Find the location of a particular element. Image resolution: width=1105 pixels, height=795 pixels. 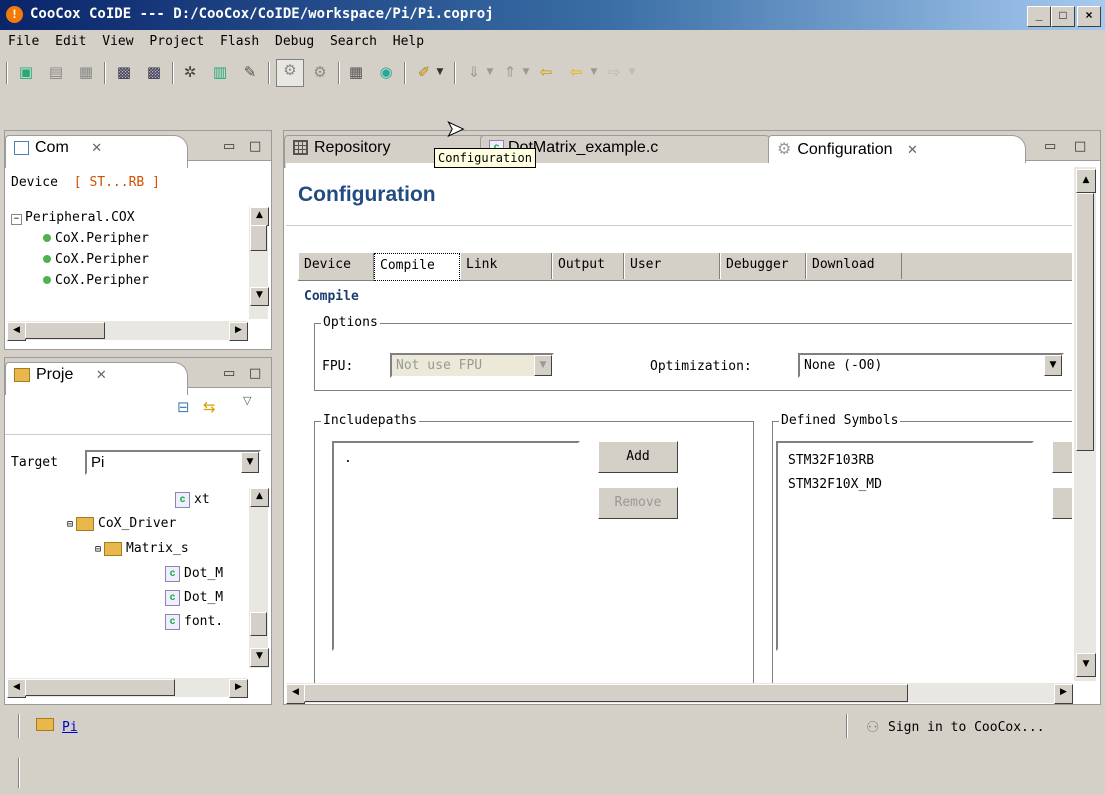

defined-symbols-list: STM32F103RB STM32F10X_MD is located at coordinates (905, 546).